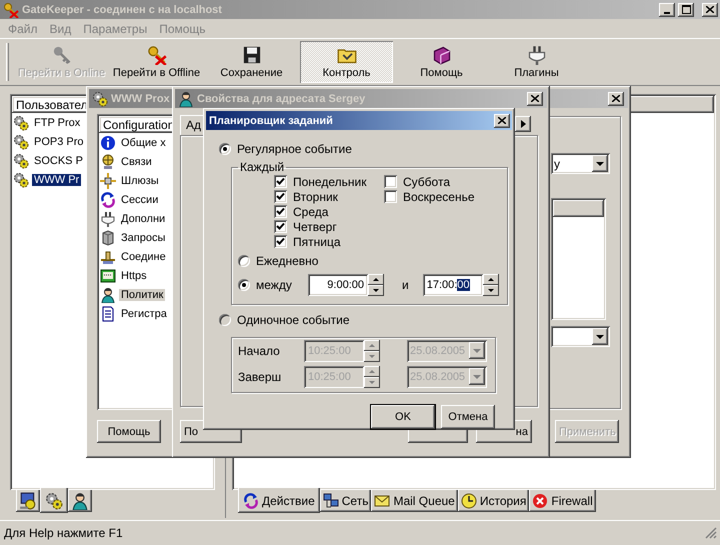  Describe the element at coordinates (259, 351) in the screenshot. I see `field-label: Начало` at that location.